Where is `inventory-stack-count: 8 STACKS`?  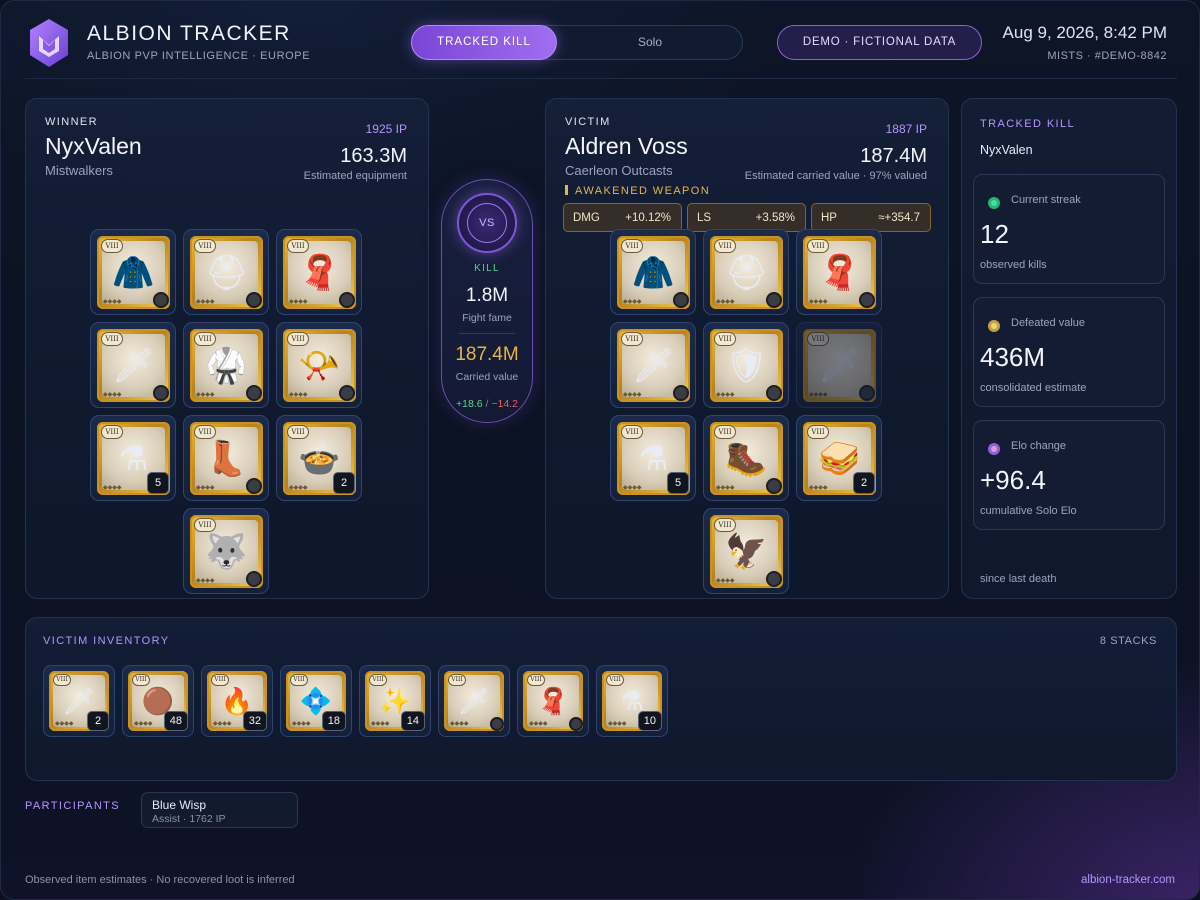 inventory-stack-count: 8 STACKS is located at coordinates (1128, 641).